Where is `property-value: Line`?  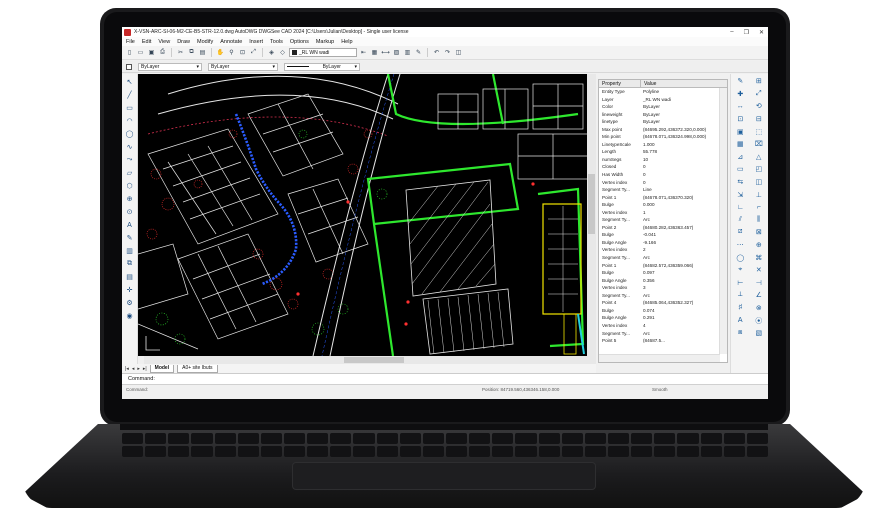
property-value: Line is located at coordinates (646, 190).